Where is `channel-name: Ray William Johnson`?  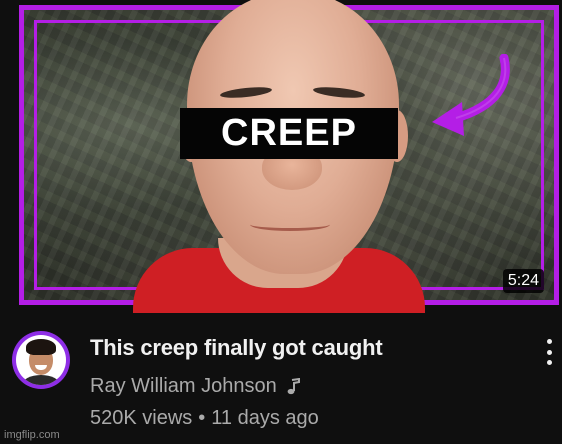 channel-name: Ray William Johnson is located at coordinates (183, 386).